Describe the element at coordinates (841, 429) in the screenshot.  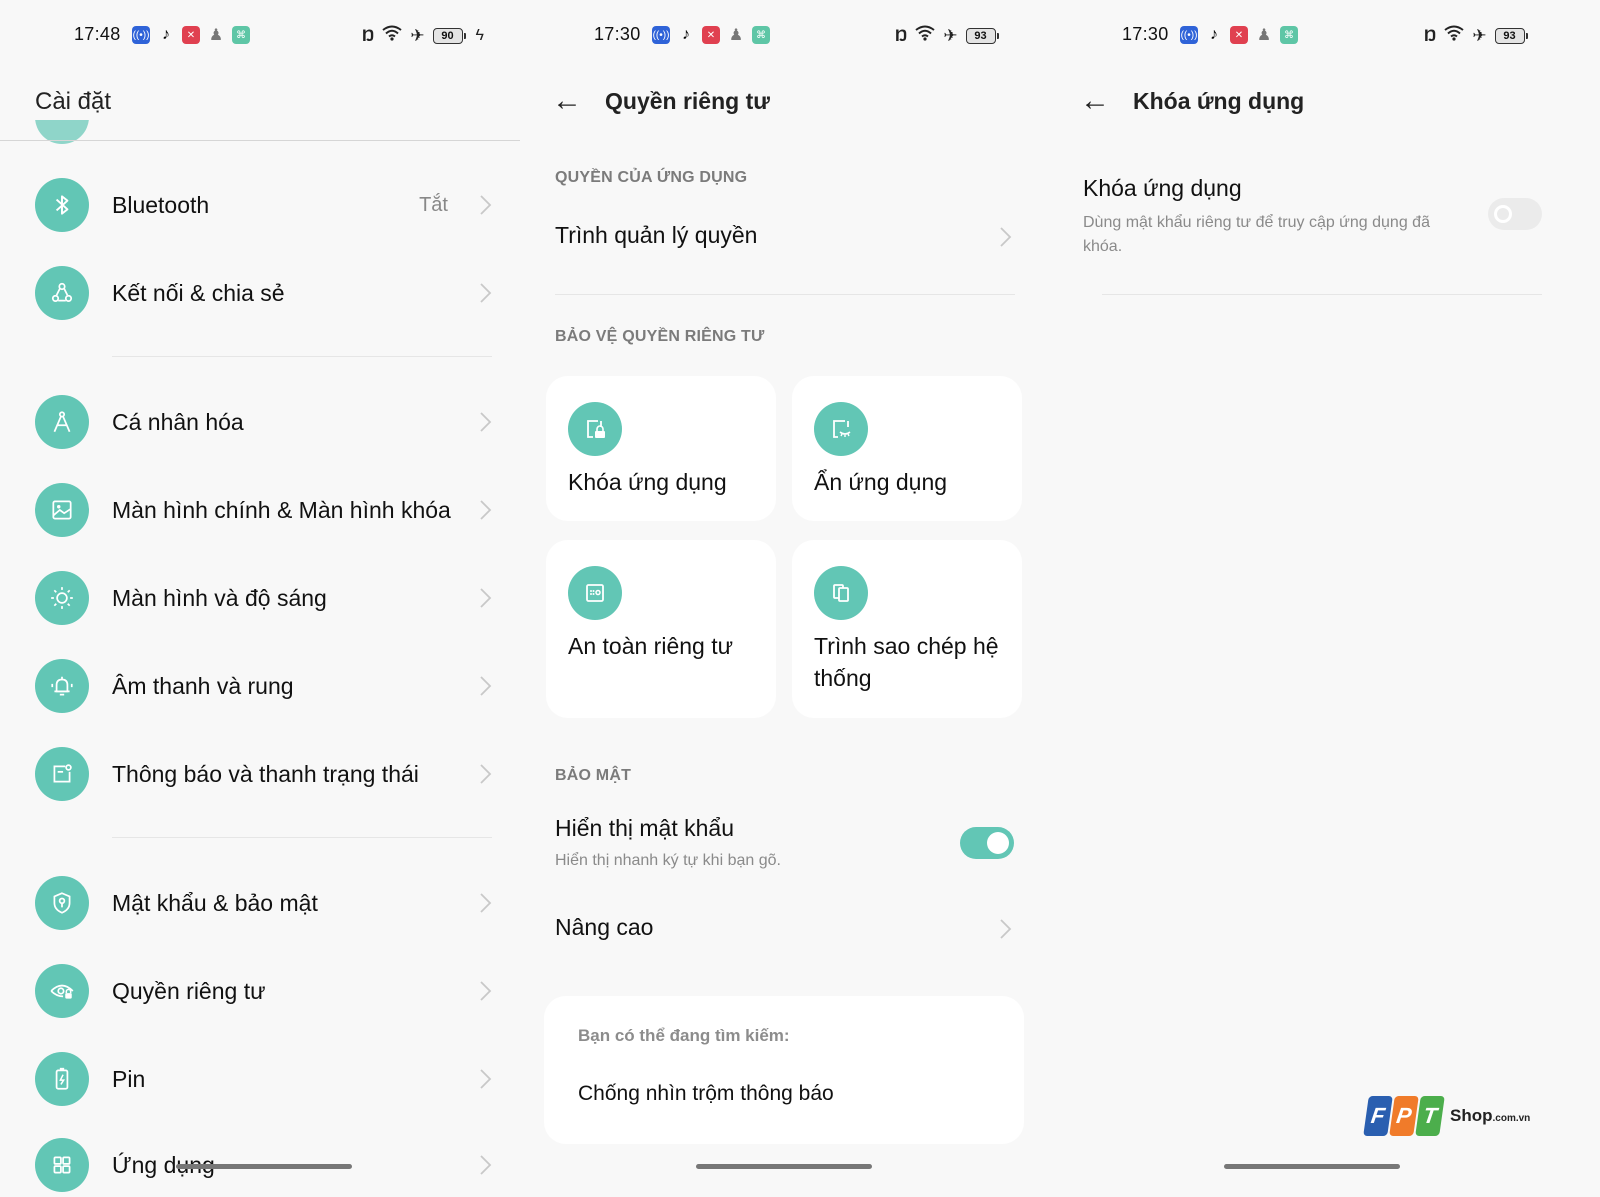
I see `app-hide-icon` at that location.